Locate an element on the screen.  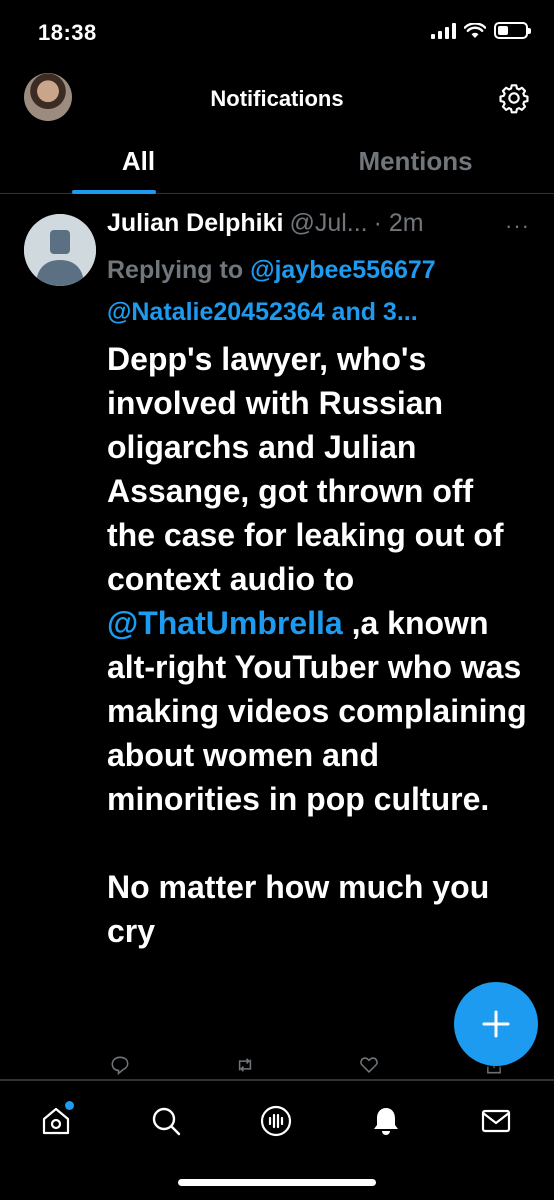
page-title: Notifications is located at coordinates (277, 98).